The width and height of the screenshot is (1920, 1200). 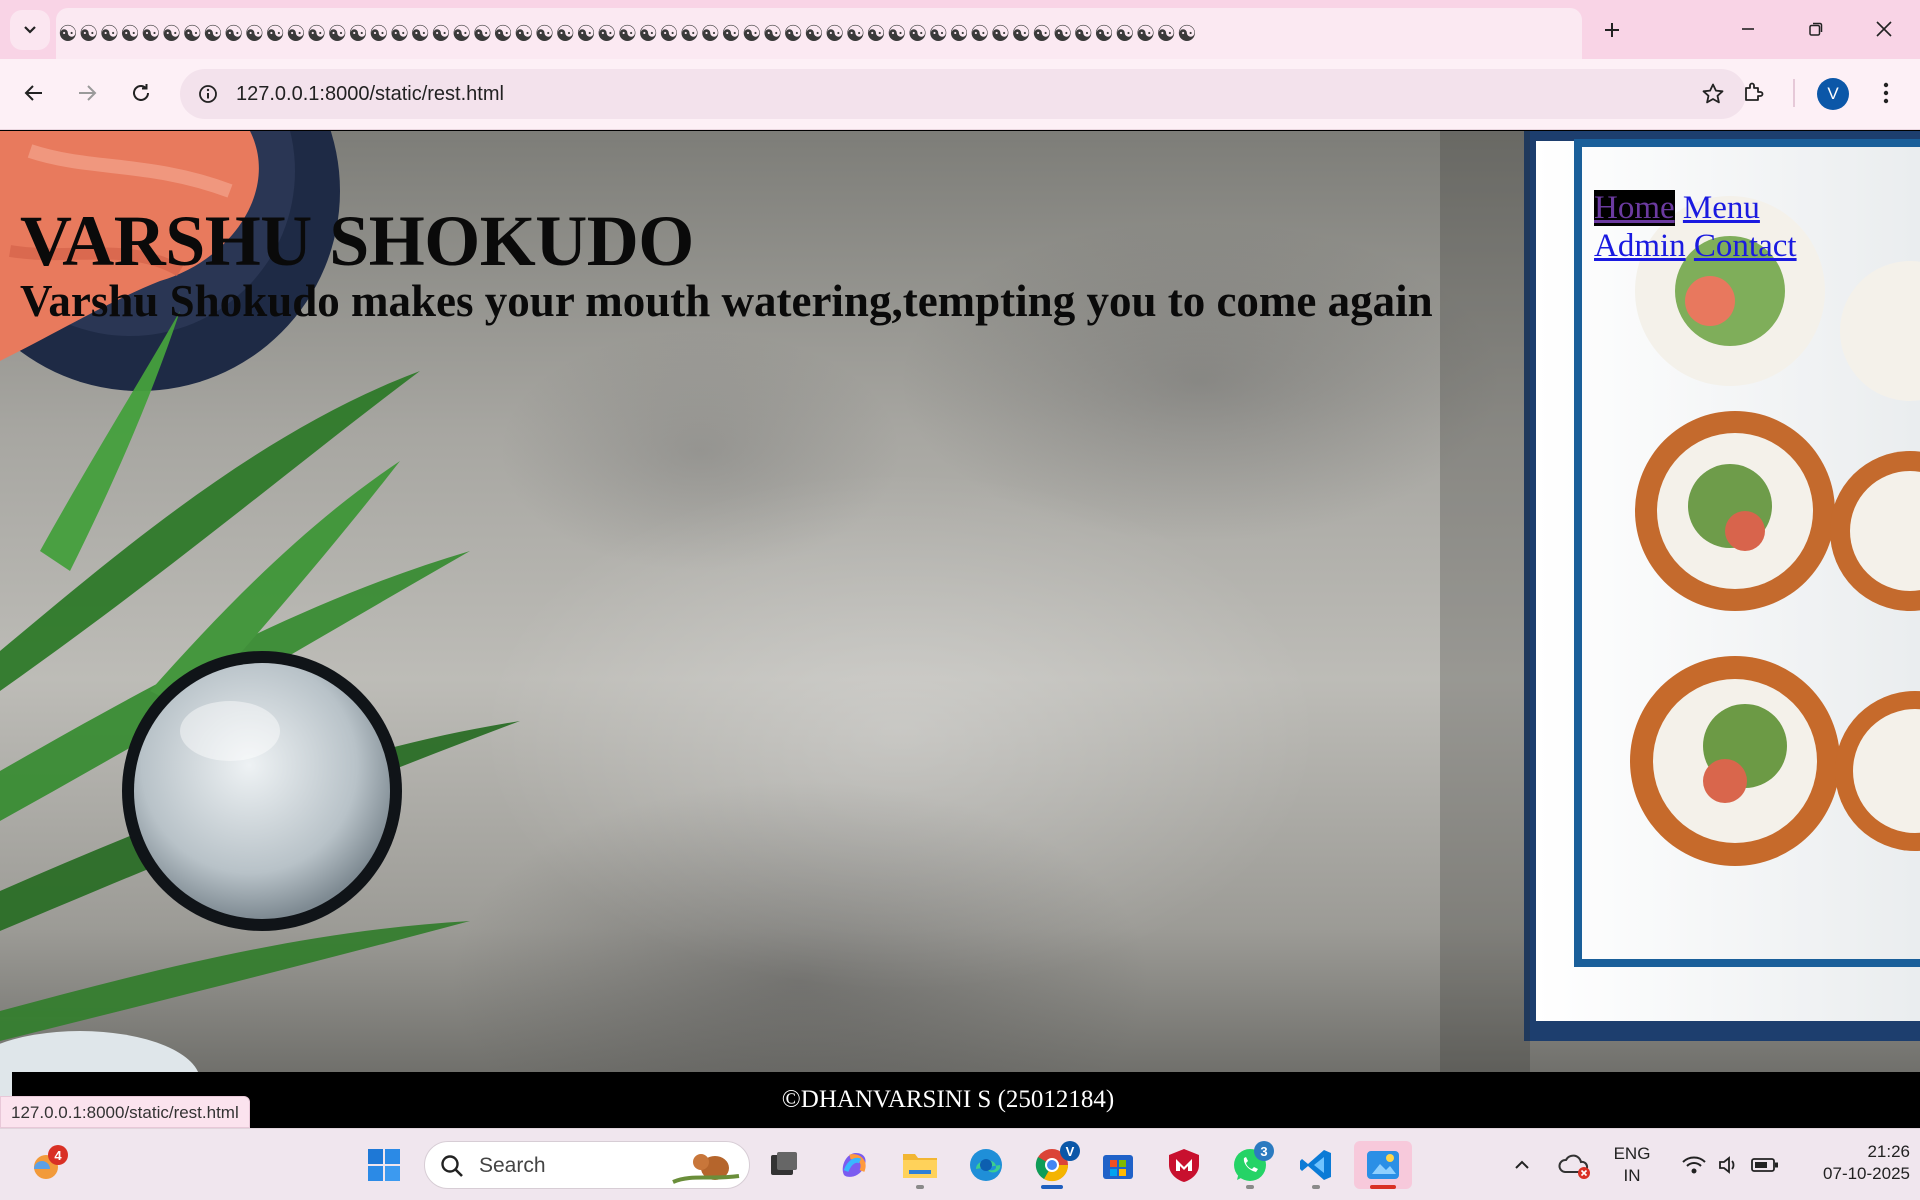 I want to click on footer-copyright: ©DHANVARSINI S (25012184), so click(x=948, y=1099).